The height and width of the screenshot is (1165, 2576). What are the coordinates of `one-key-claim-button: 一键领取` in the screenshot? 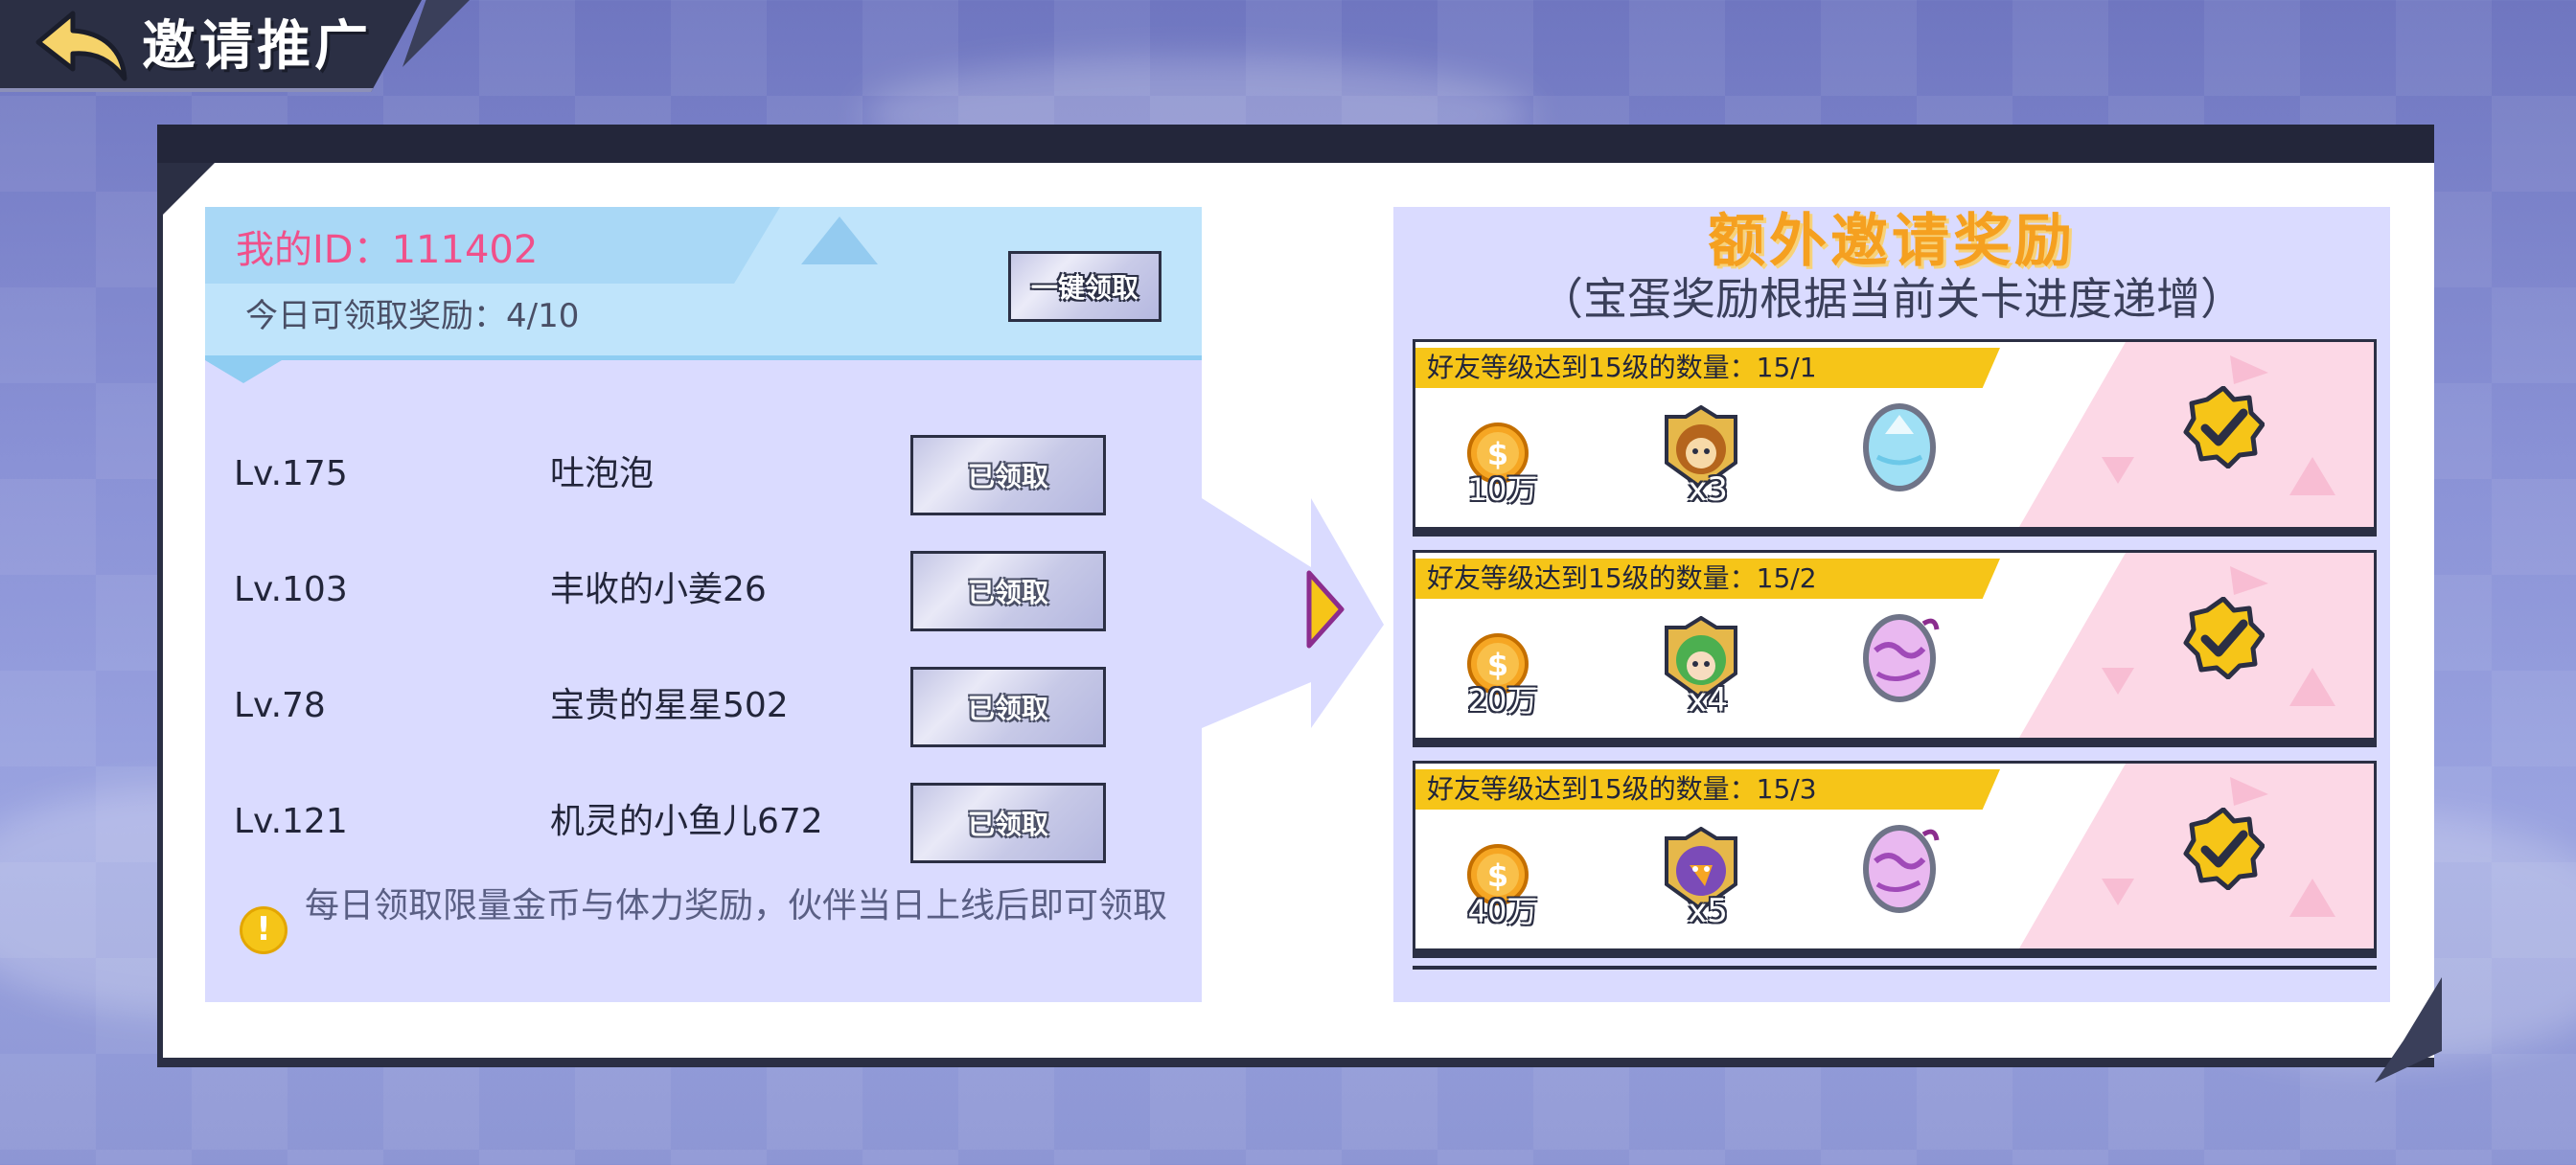 It's located at (1085, 286).